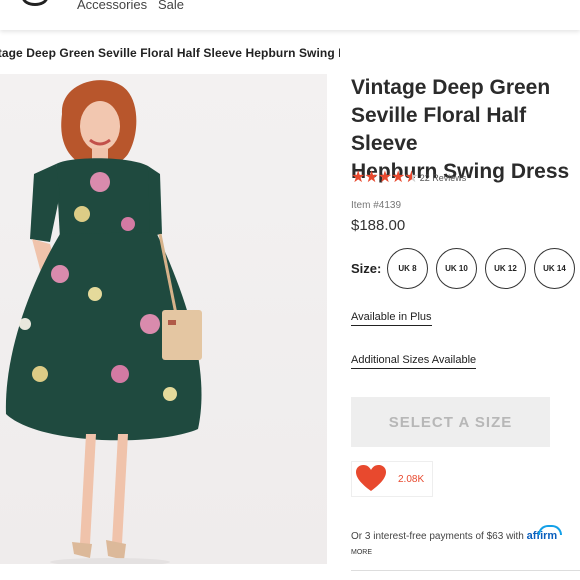 This screenshot has width=580, height=580. I want to click on available-in-plus-link: Available in Plus, so click(391, 318).